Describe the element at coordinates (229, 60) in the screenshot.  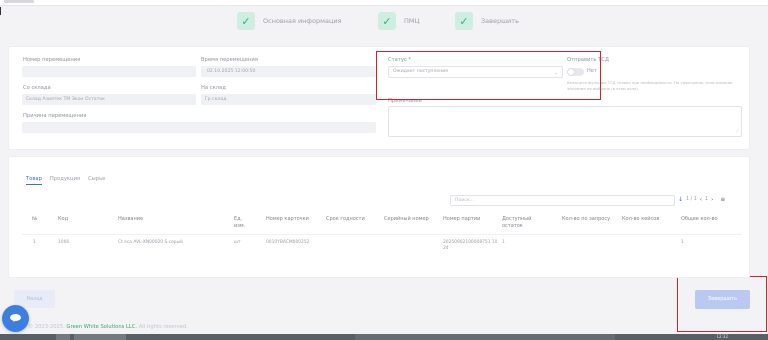
I see `transfer-time-label: Время перемещения` at that location.